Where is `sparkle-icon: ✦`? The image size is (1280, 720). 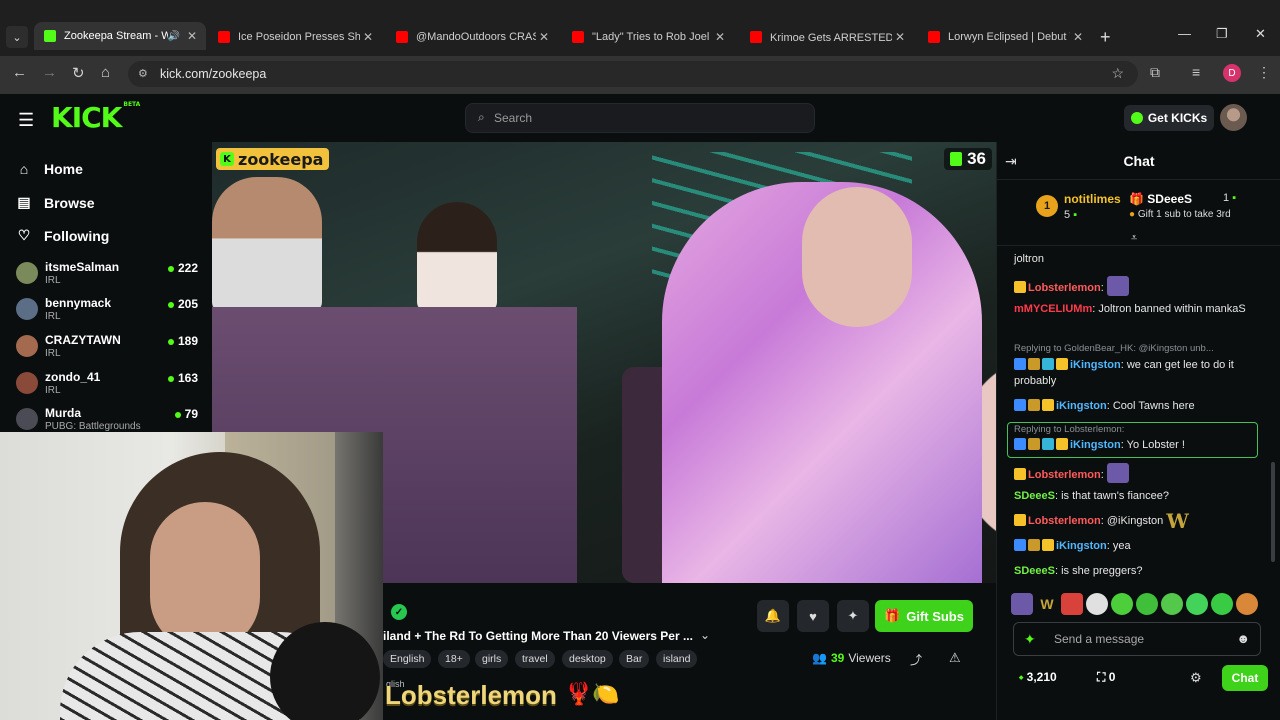 sparkle-icon: ✦ is located at coordinates (853, 615).